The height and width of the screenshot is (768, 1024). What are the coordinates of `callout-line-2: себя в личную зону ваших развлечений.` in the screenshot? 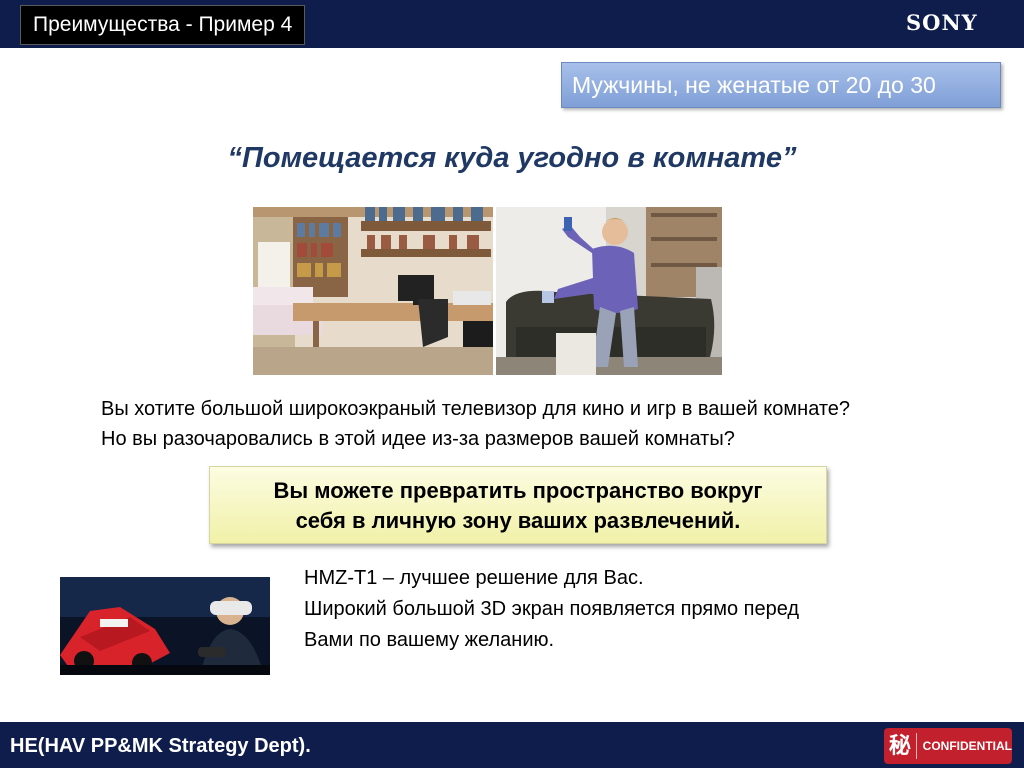 It's located at (518, 520).